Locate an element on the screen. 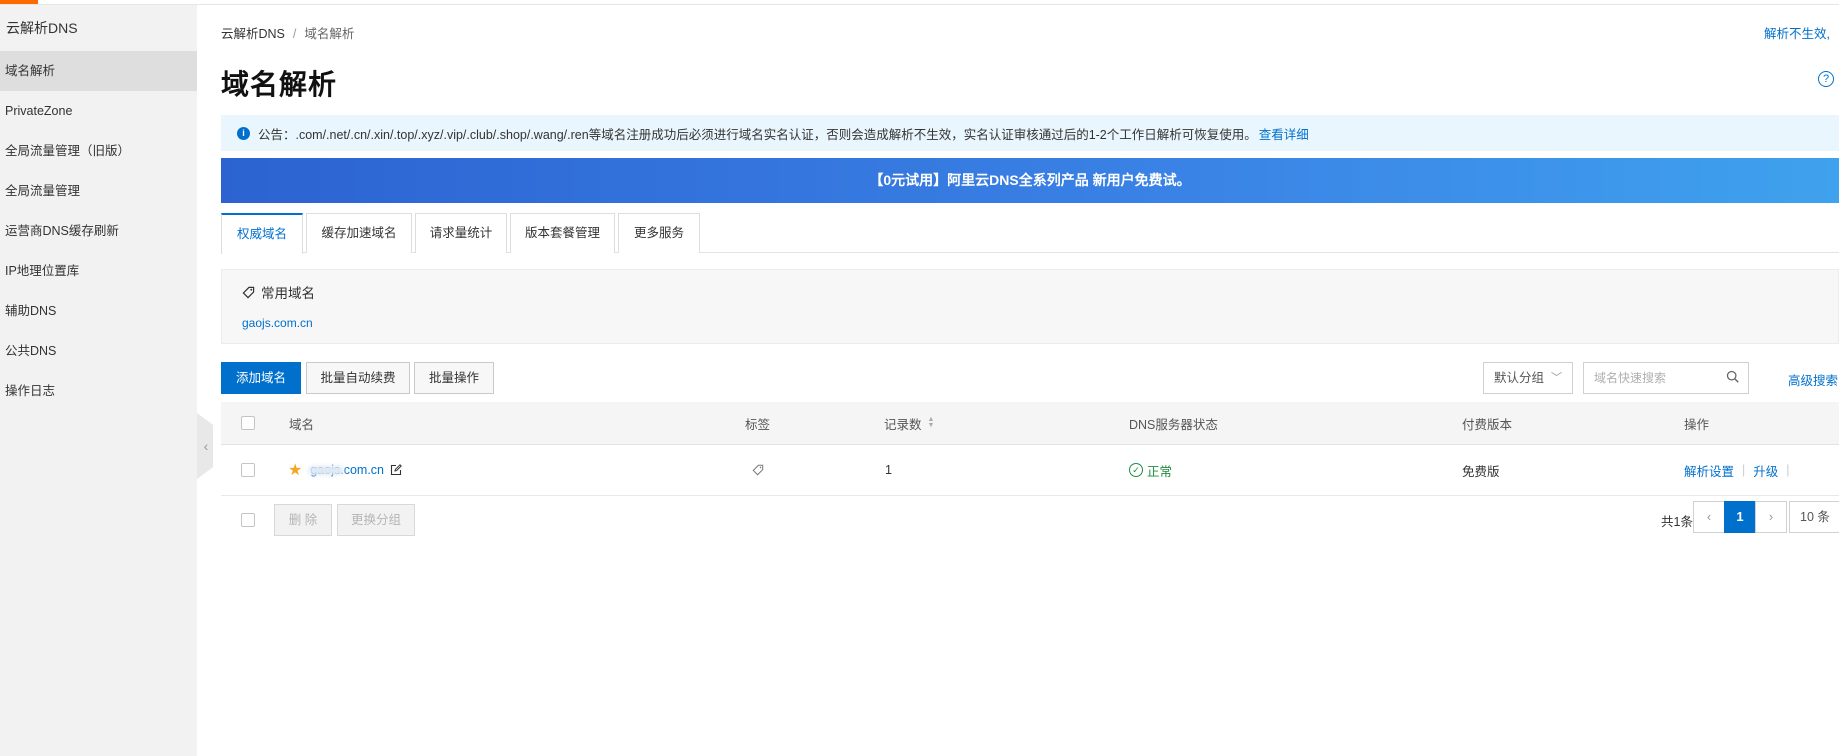 The width and height of the screenshot is (1839, 756). tab-authoritative: 权威域名 is located at coordinates (262, 233).